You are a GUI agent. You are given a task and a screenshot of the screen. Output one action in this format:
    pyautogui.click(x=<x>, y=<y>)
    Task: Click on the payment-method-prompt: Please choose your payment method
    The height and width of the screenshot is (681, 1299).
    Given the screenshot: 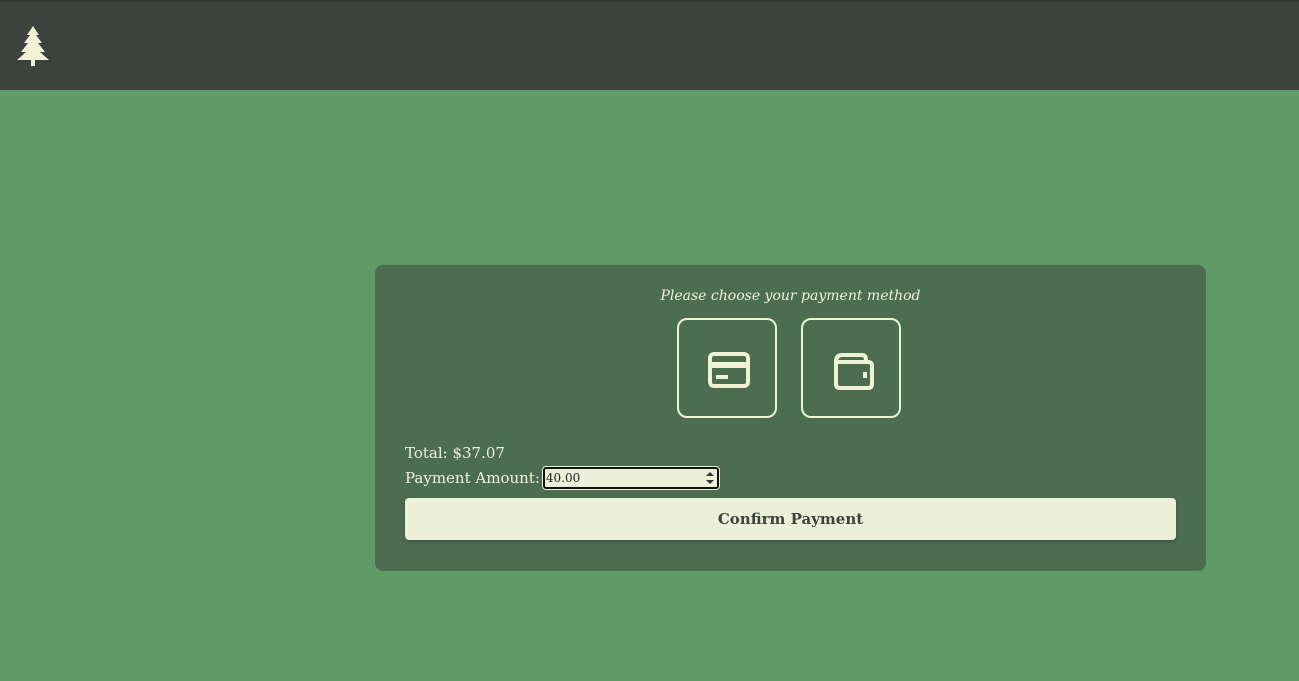 What is the action you would take?
    pyautogui.click(x=790, y=296)
    